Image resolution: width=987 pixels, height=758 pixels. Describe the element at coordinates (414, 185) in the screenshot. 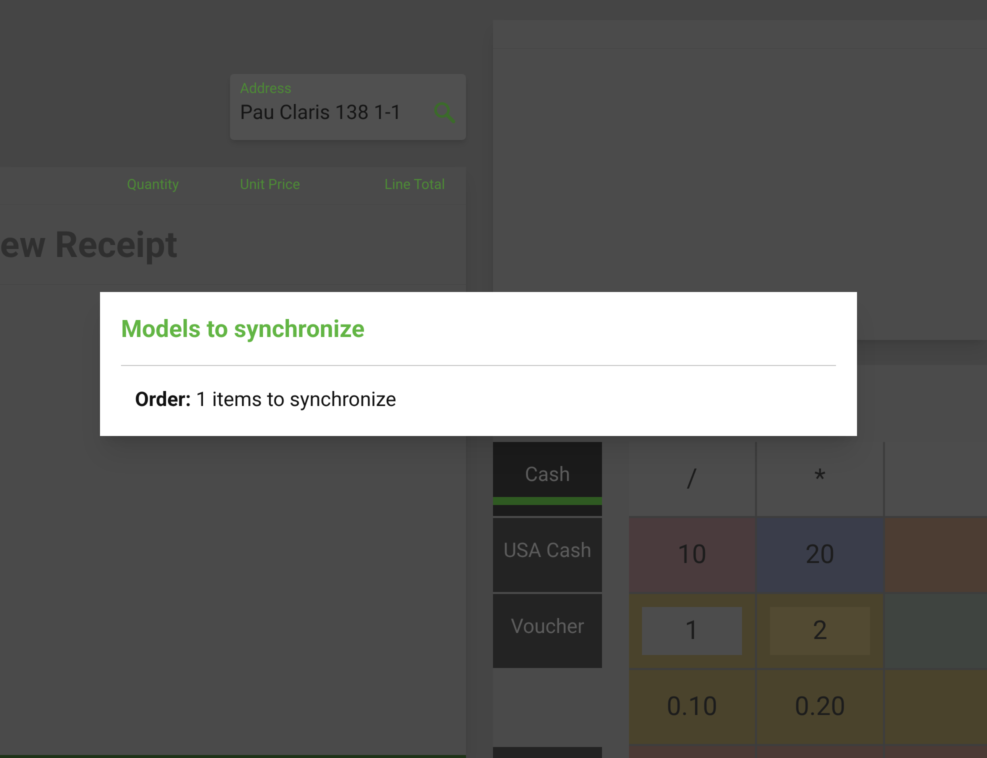

I see `column-header: Line Total` at that location.